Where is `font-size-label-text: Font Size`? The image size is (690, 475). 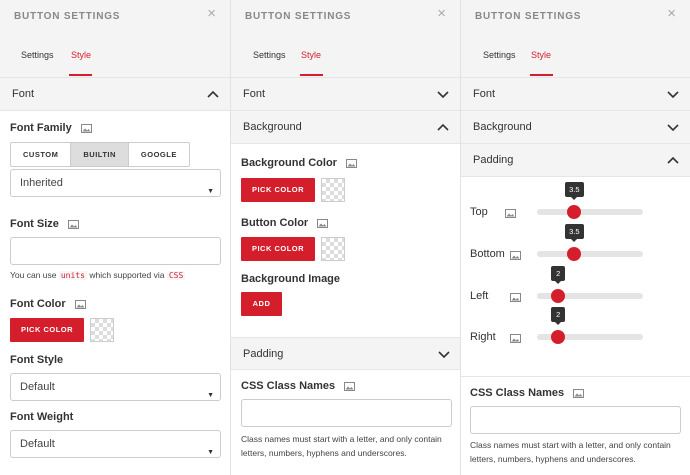 font-size-label-text: Font Size is located at coordinates (34, 224).